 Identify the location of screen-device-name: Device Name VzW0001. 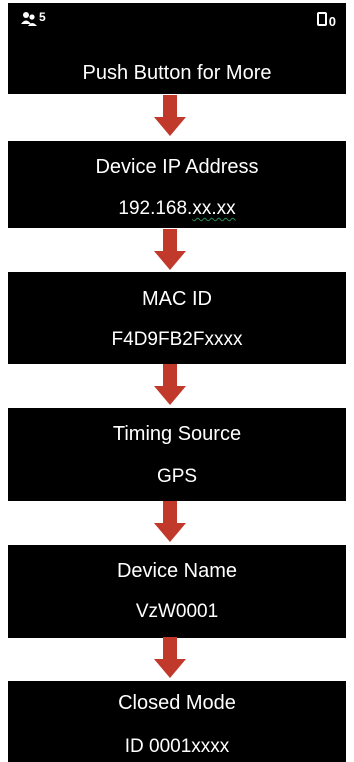
(177, 591).